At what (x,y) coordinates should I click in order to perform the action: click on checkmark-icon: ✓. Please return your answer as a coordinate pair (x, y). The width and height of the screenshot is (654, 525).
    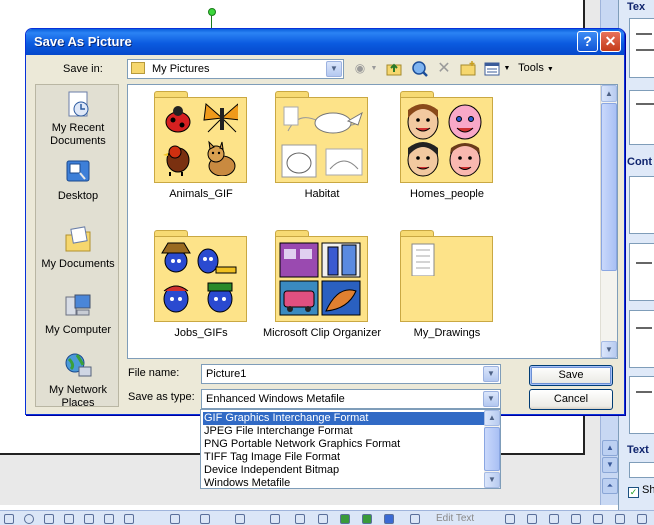
    Looking at the image, I should click on (633, 492).